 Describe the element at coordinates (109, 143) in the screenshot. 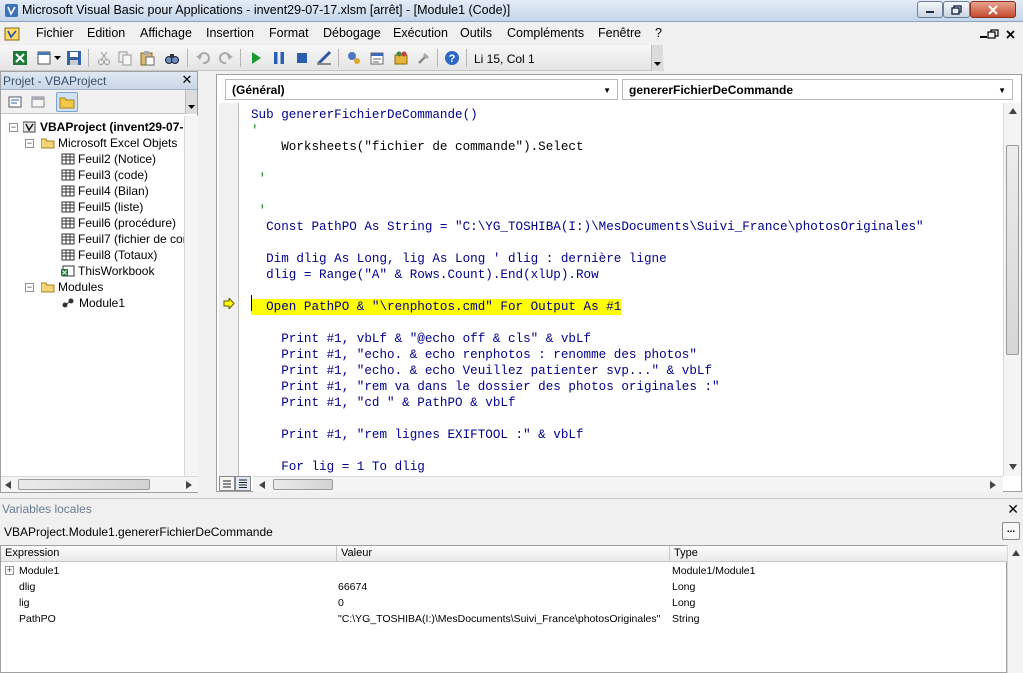

I see `tree-node-excel-objects: Microsoft Excel Objets` at that location.